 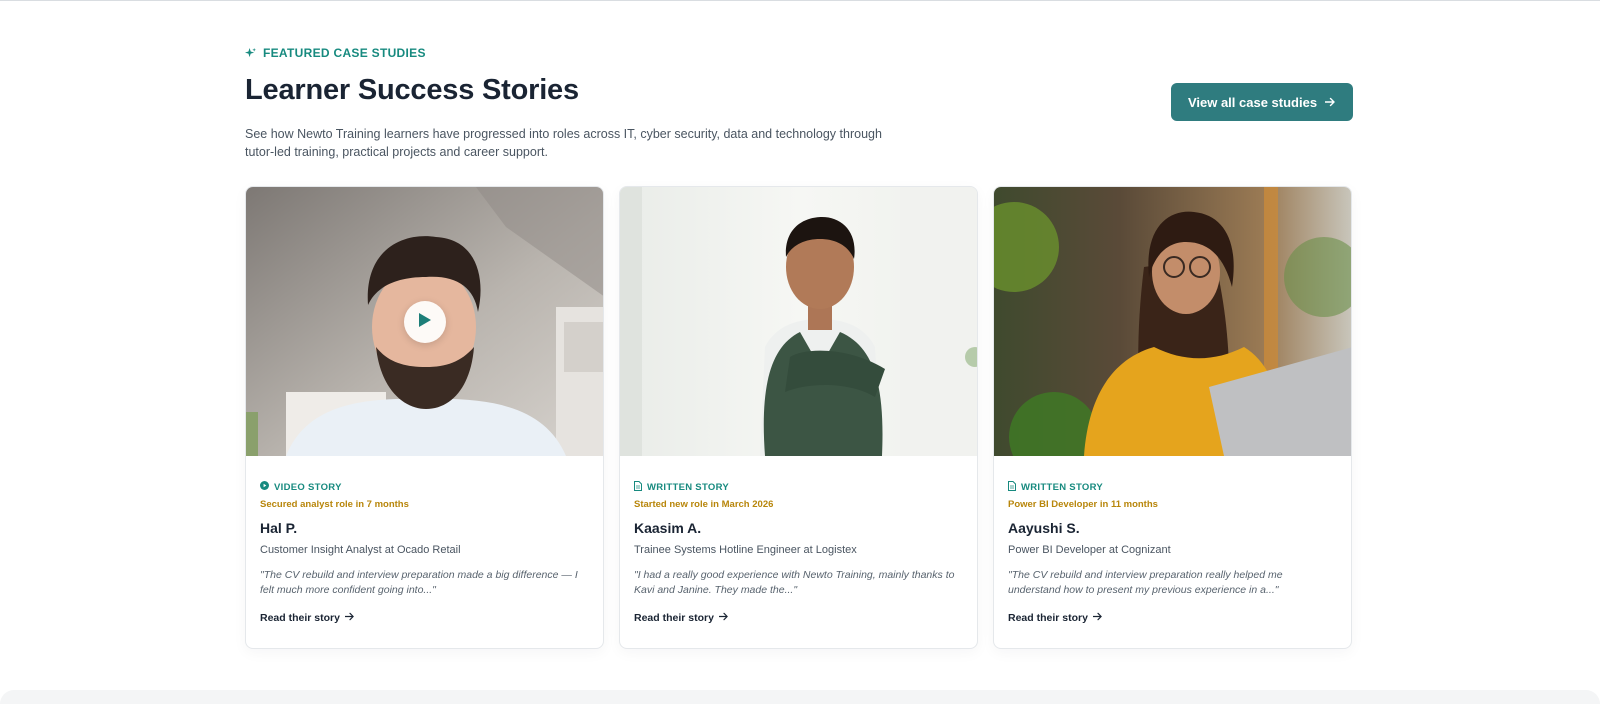 What do you see at coordinates (668, 528) in the screenshot?
I see `learner-name: Kaasim A.` at bounding box center [668, 528].